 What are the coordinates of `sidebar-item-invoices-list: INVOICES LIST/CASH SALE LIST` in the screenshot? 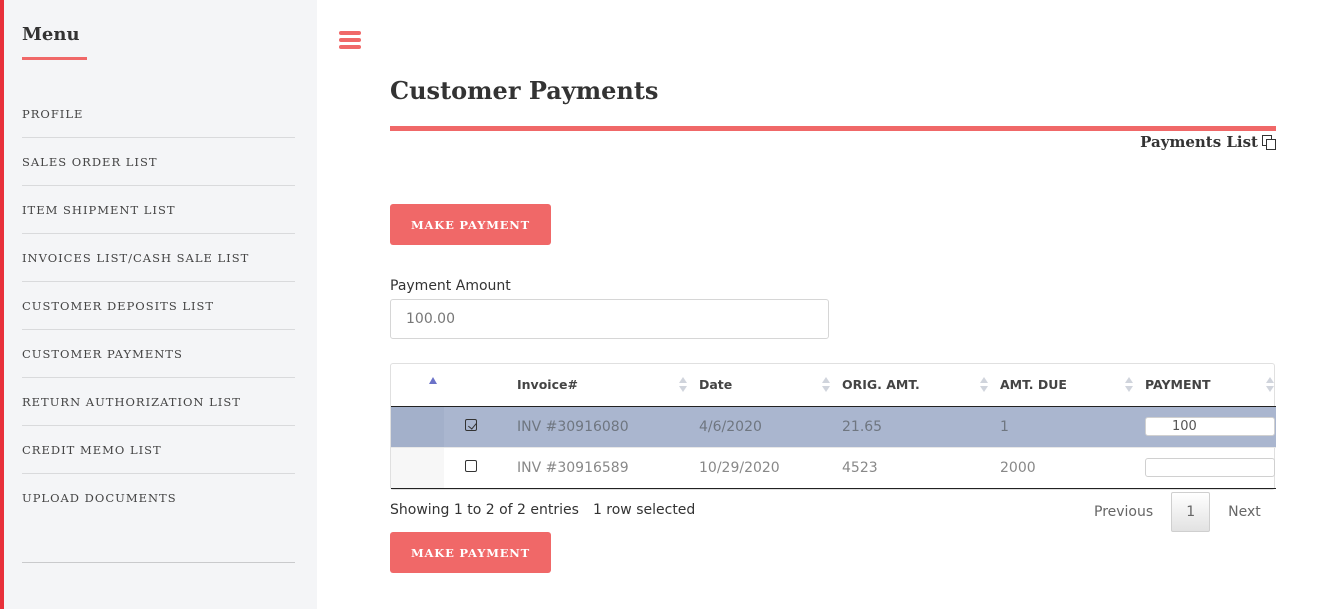 It's located at (158, 258).